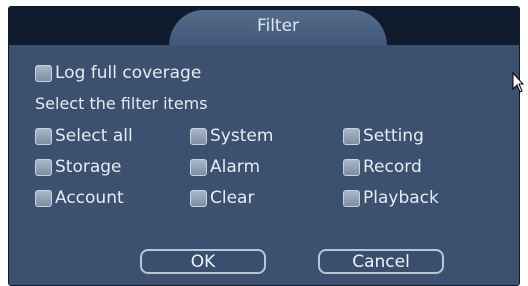 This screenshot has width=528, height=286. Describe the element at coordinates (401, 198) in the screenshot. I see `playback-label: Playback` at that location.